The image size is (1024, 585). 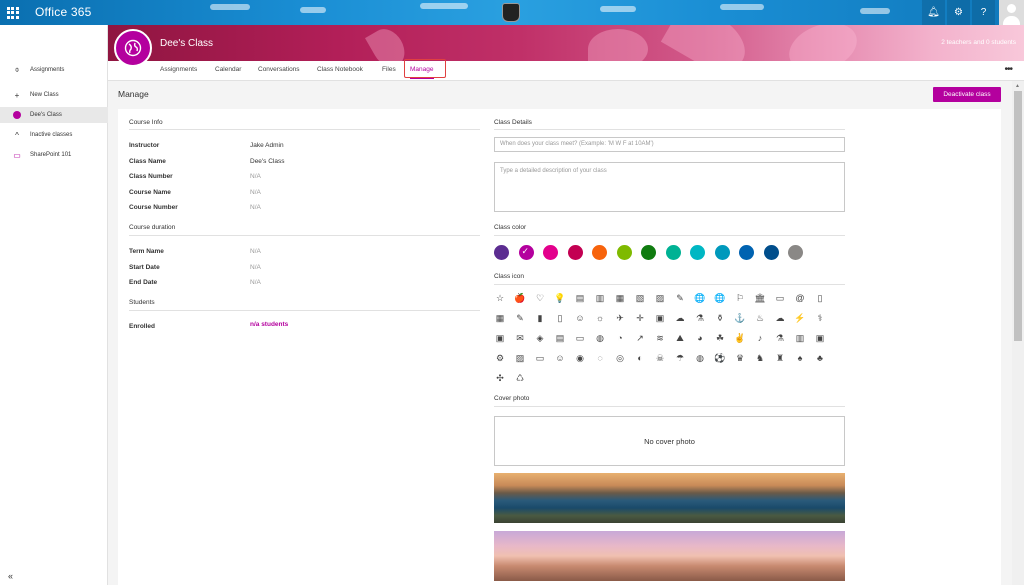 I want to click on class-icon-option: ☂, so click(x=680, y=358).